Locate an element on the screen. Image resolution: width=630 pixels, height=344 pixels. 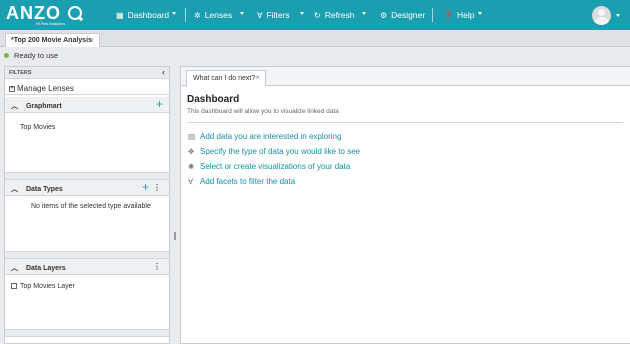
refresh-icon: ↻ is located at coordinates (317, 15).